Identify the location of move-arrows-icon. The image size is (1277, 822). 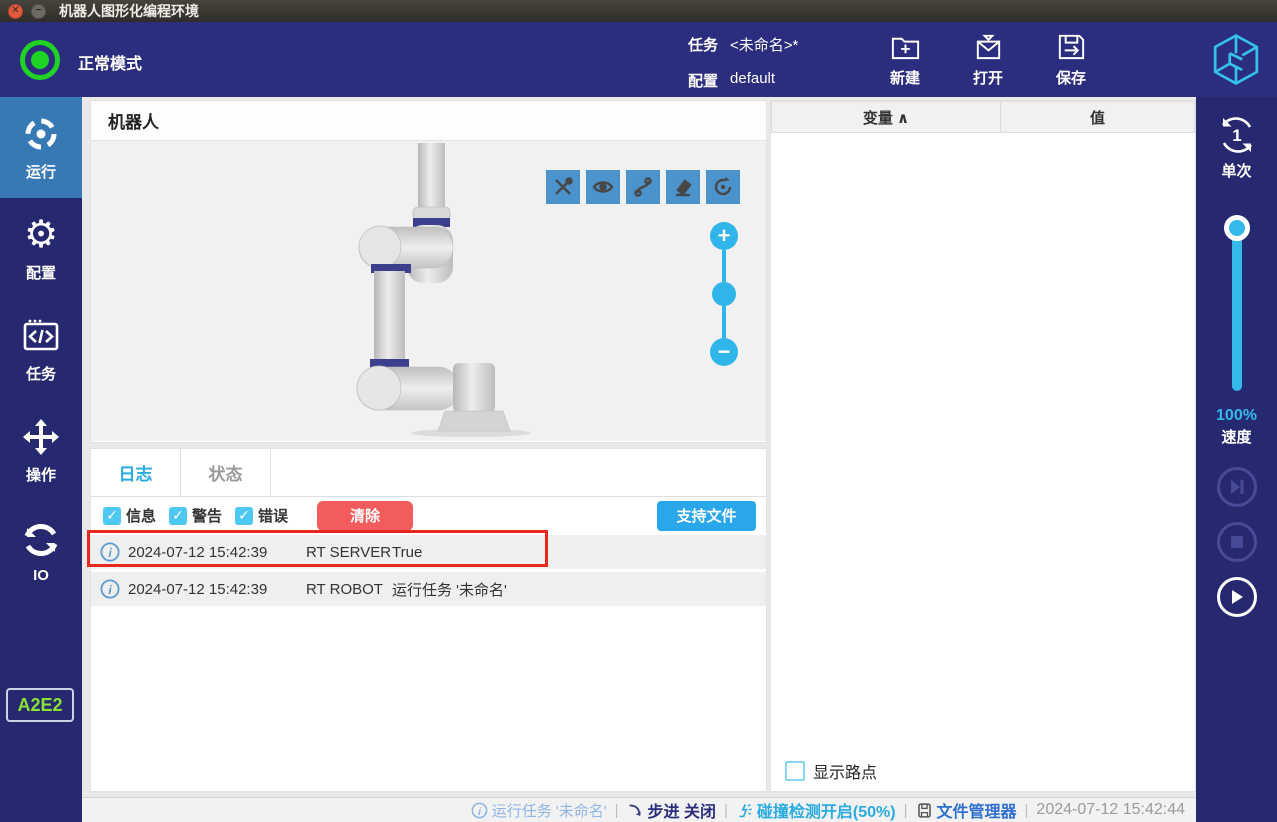
(41, 436).